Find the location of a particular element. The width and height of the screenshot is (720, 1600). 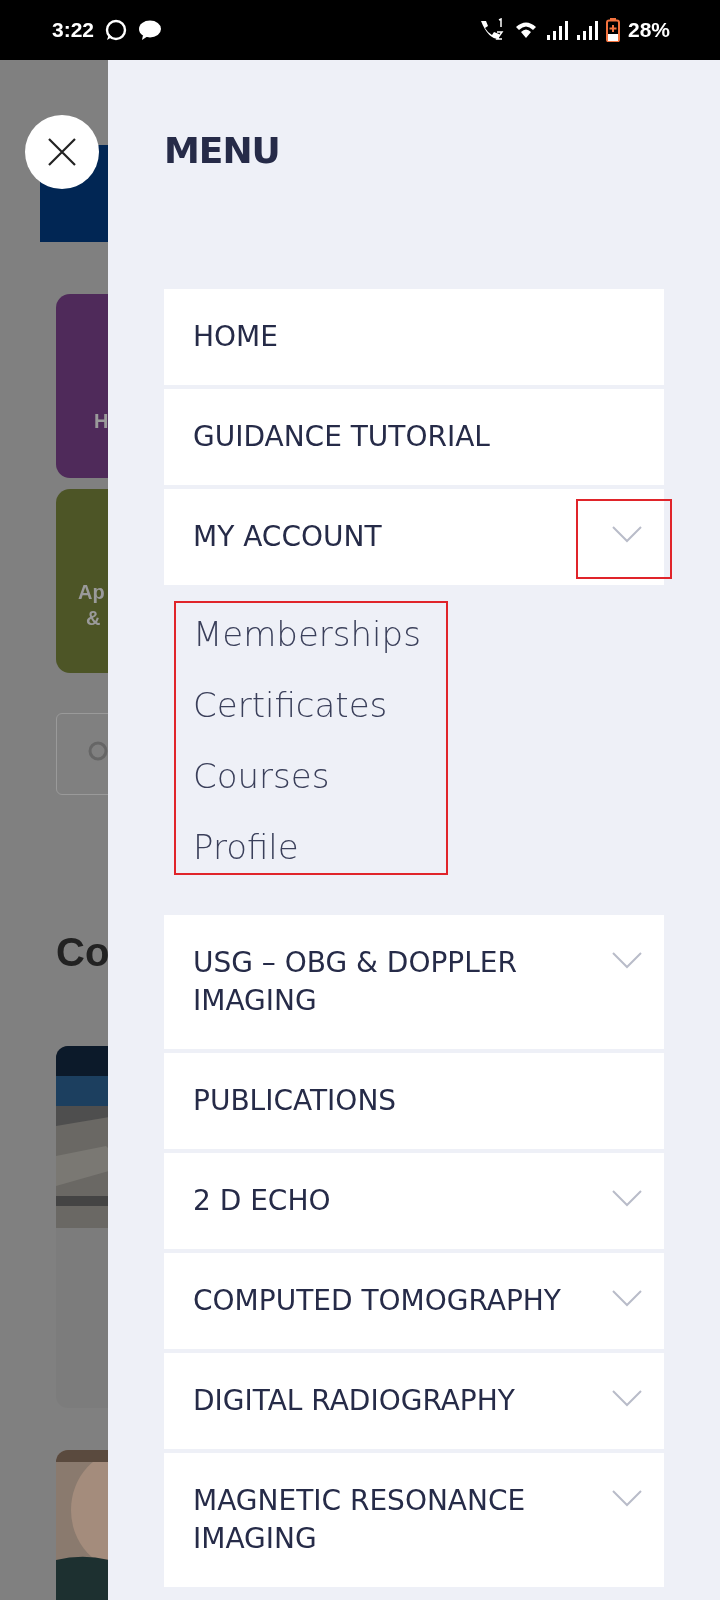

tile-label: H is located at coordinates (101, 421).